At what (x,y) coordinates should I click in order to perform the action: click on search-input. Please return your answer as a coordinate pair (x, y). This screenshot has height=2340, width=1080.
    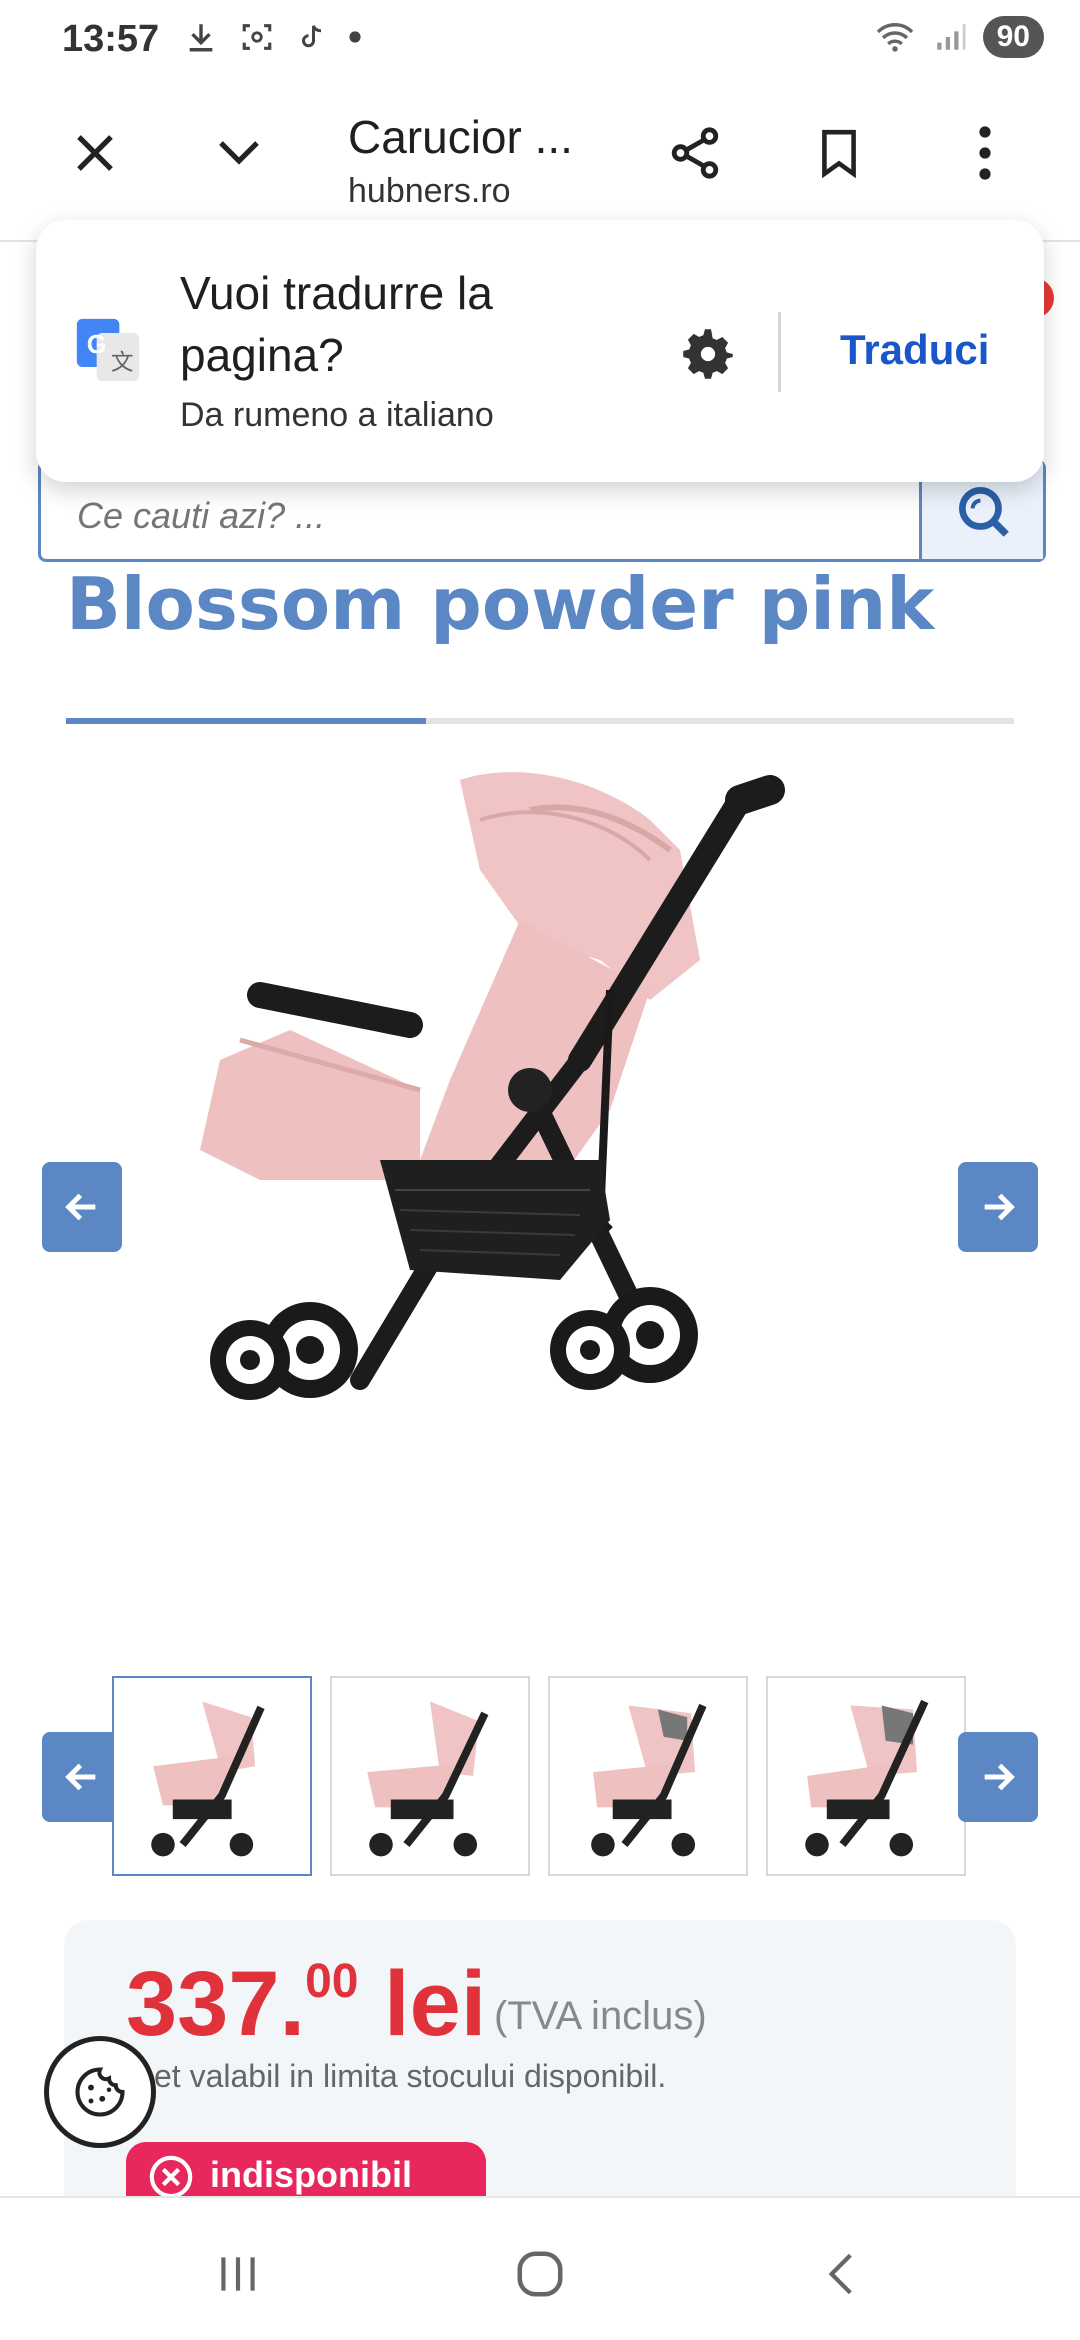
    Looking at the image, I should click on (487, 516).